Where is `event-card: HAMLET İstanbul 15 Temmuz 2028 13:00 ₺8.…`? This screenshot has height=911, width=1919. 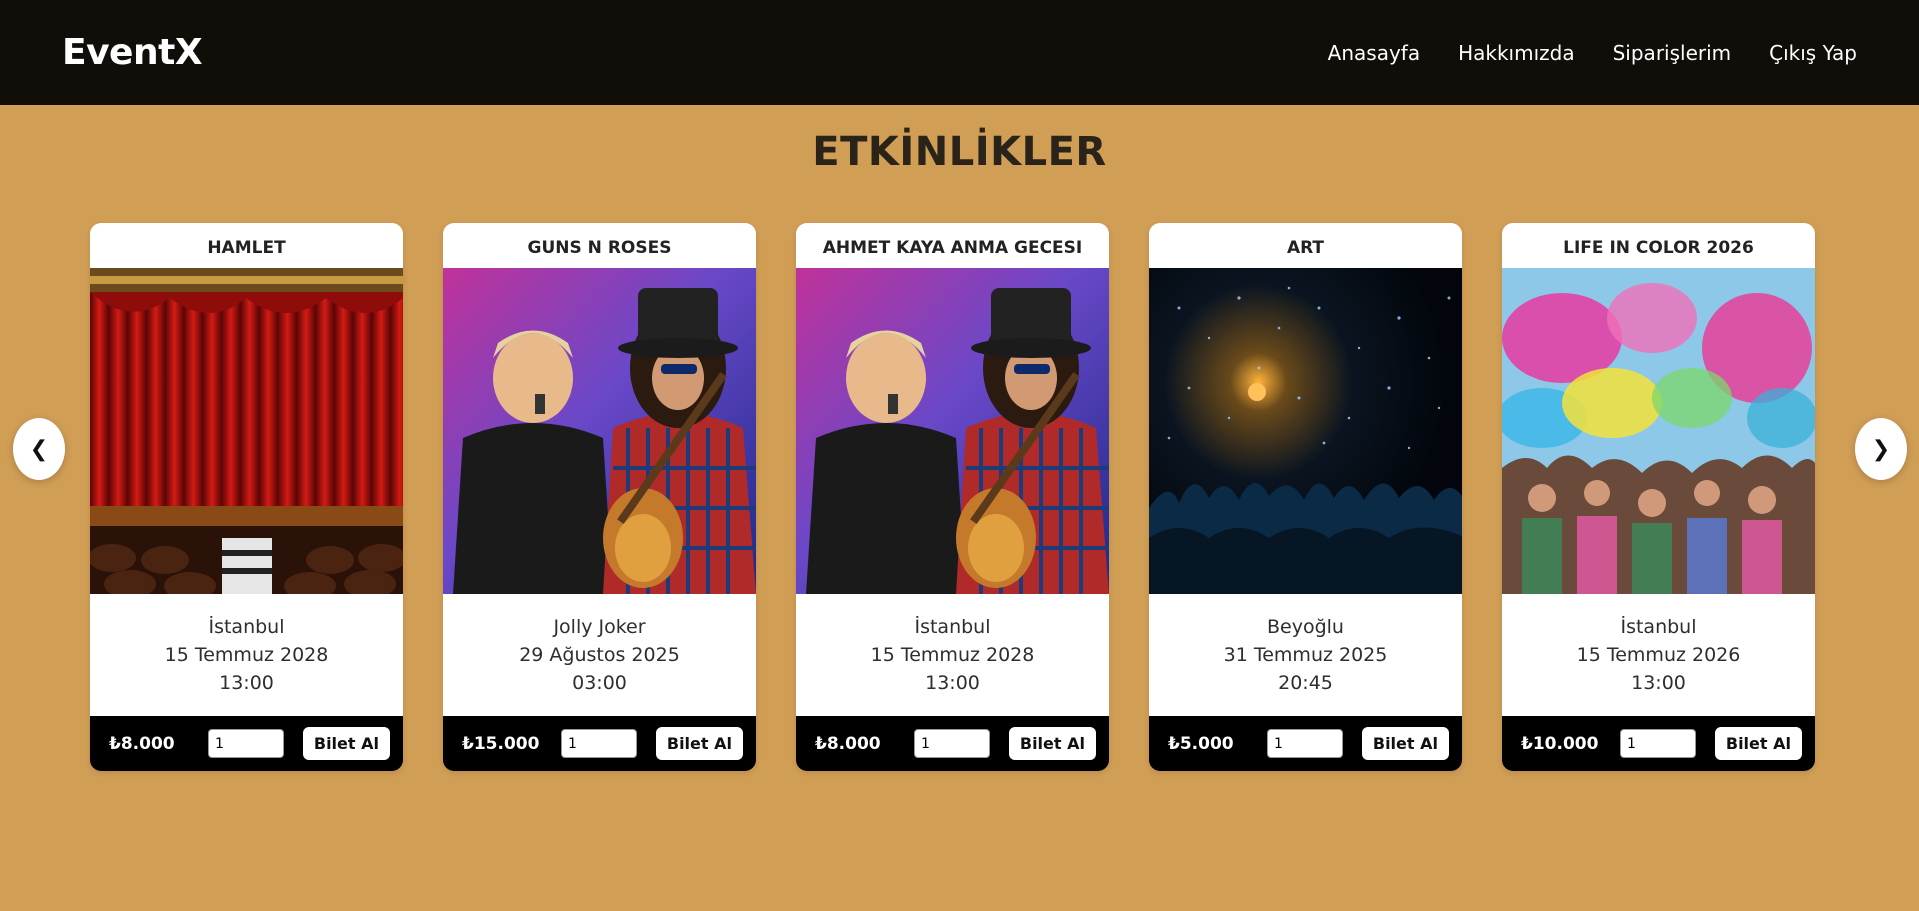
event-card: HAMLET İstanbul 15 Temmuz 2028 13:00 ₺8.… is located at coordinates (246, 497).